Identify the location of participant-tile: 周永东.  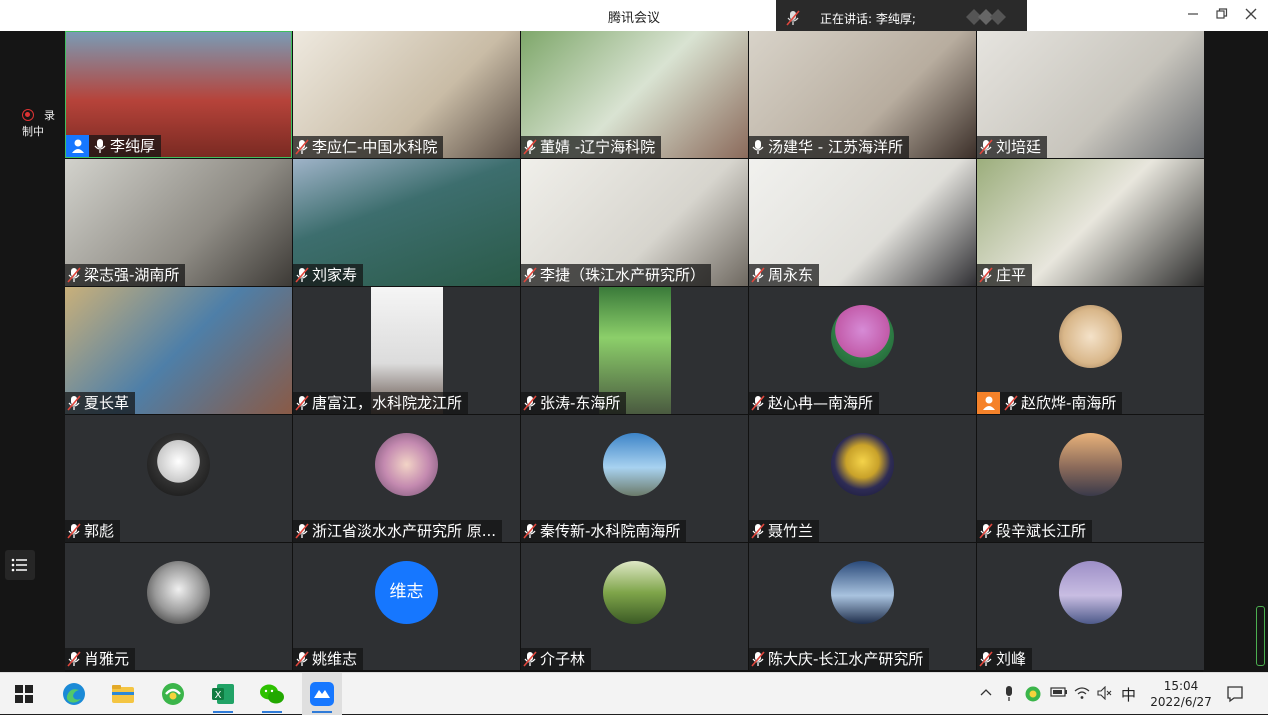
(862, 222).